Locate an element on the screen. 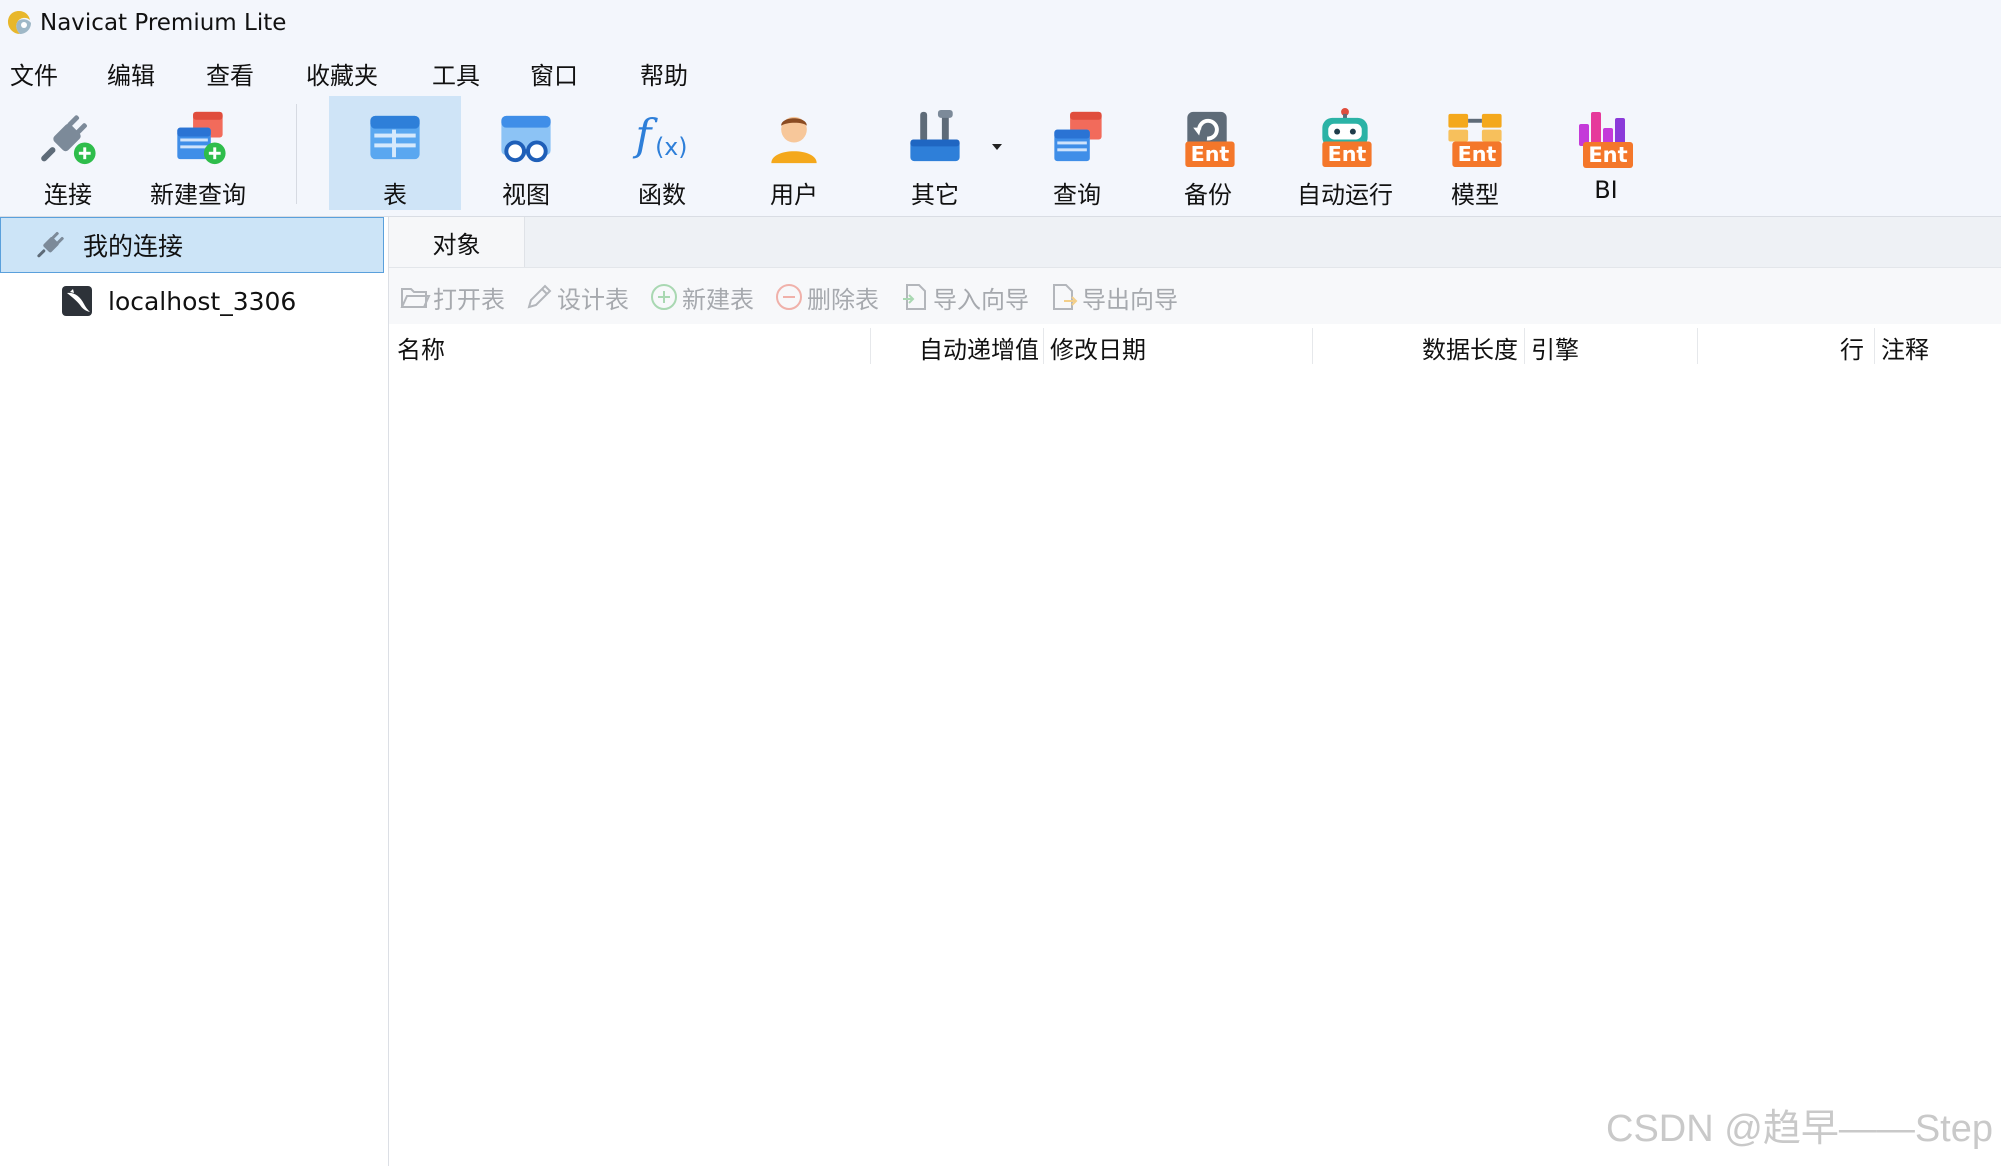 The width and height of the screenshot is (2001, 1166). import-wizard-button: 导入向导 is located at coordinates (964, 297).